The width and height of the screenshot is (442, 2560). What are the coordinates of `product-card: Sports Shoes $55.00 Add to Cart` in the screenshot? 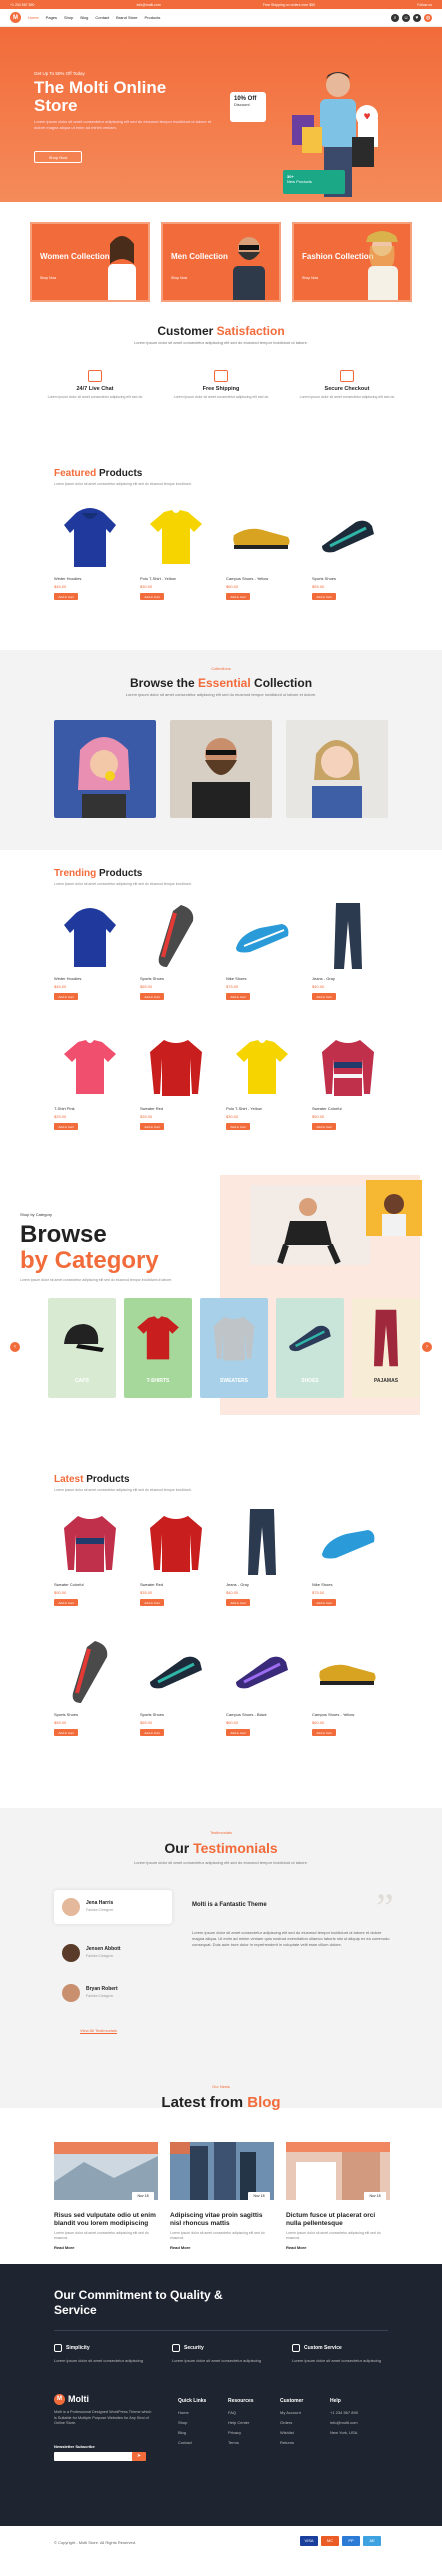 It's located at (348, 550).